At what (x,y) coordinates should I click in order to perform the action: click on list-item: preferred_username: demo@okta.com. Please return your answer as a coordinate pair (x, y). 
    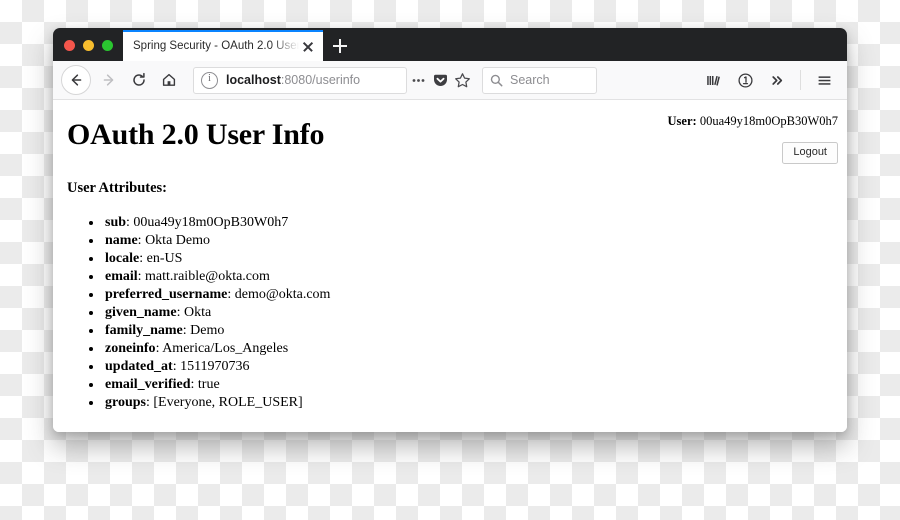
    Looking at the image, I should click on (468, 295).